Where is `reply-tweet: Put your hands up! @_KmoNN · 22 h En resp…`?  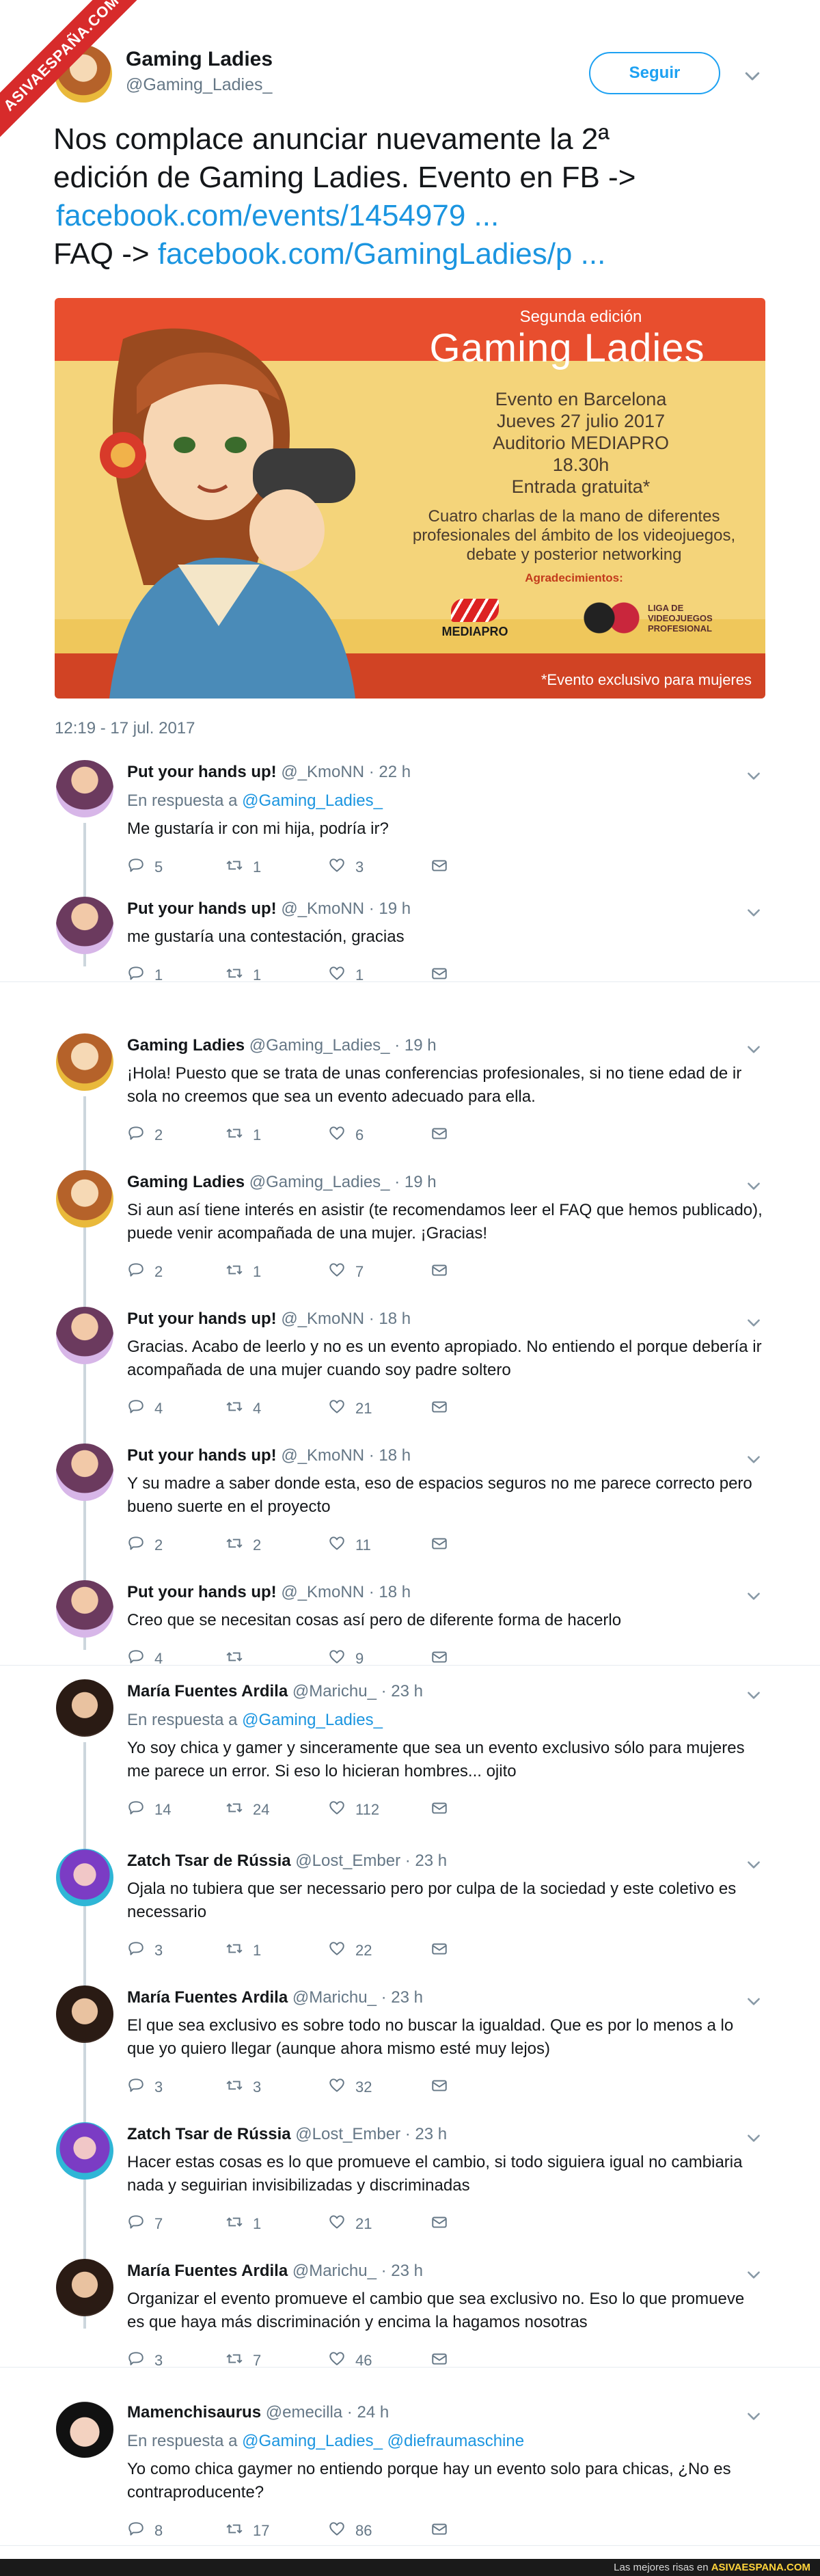
reply-tweet: Put your hands up! @_KmoNN · 22 h En resp… is located at coordinates (410, 856).